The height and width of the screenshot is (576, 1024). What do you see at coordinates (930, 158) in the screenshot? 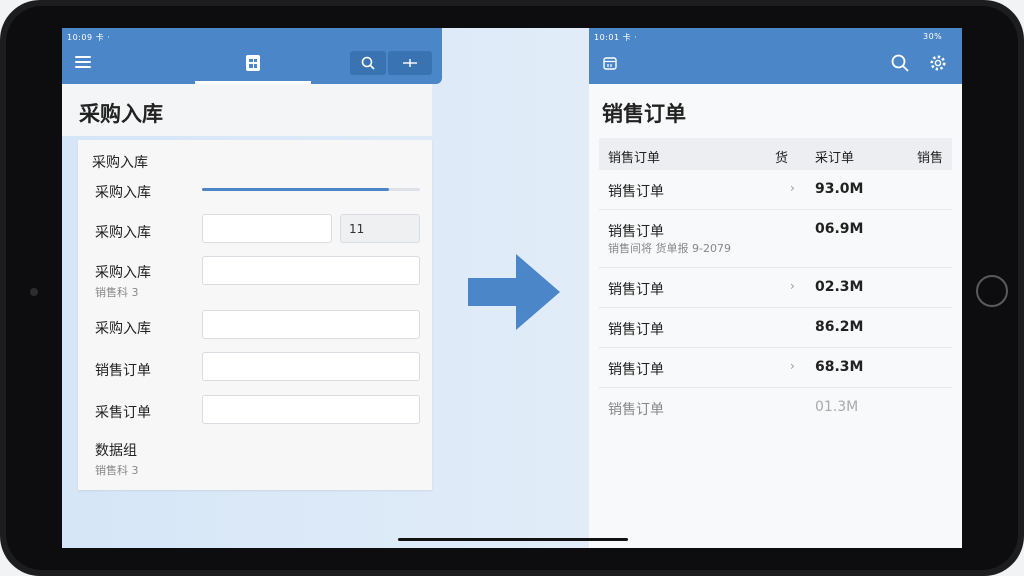
I see `column-header: 销售` at bounding box center [930, 158].